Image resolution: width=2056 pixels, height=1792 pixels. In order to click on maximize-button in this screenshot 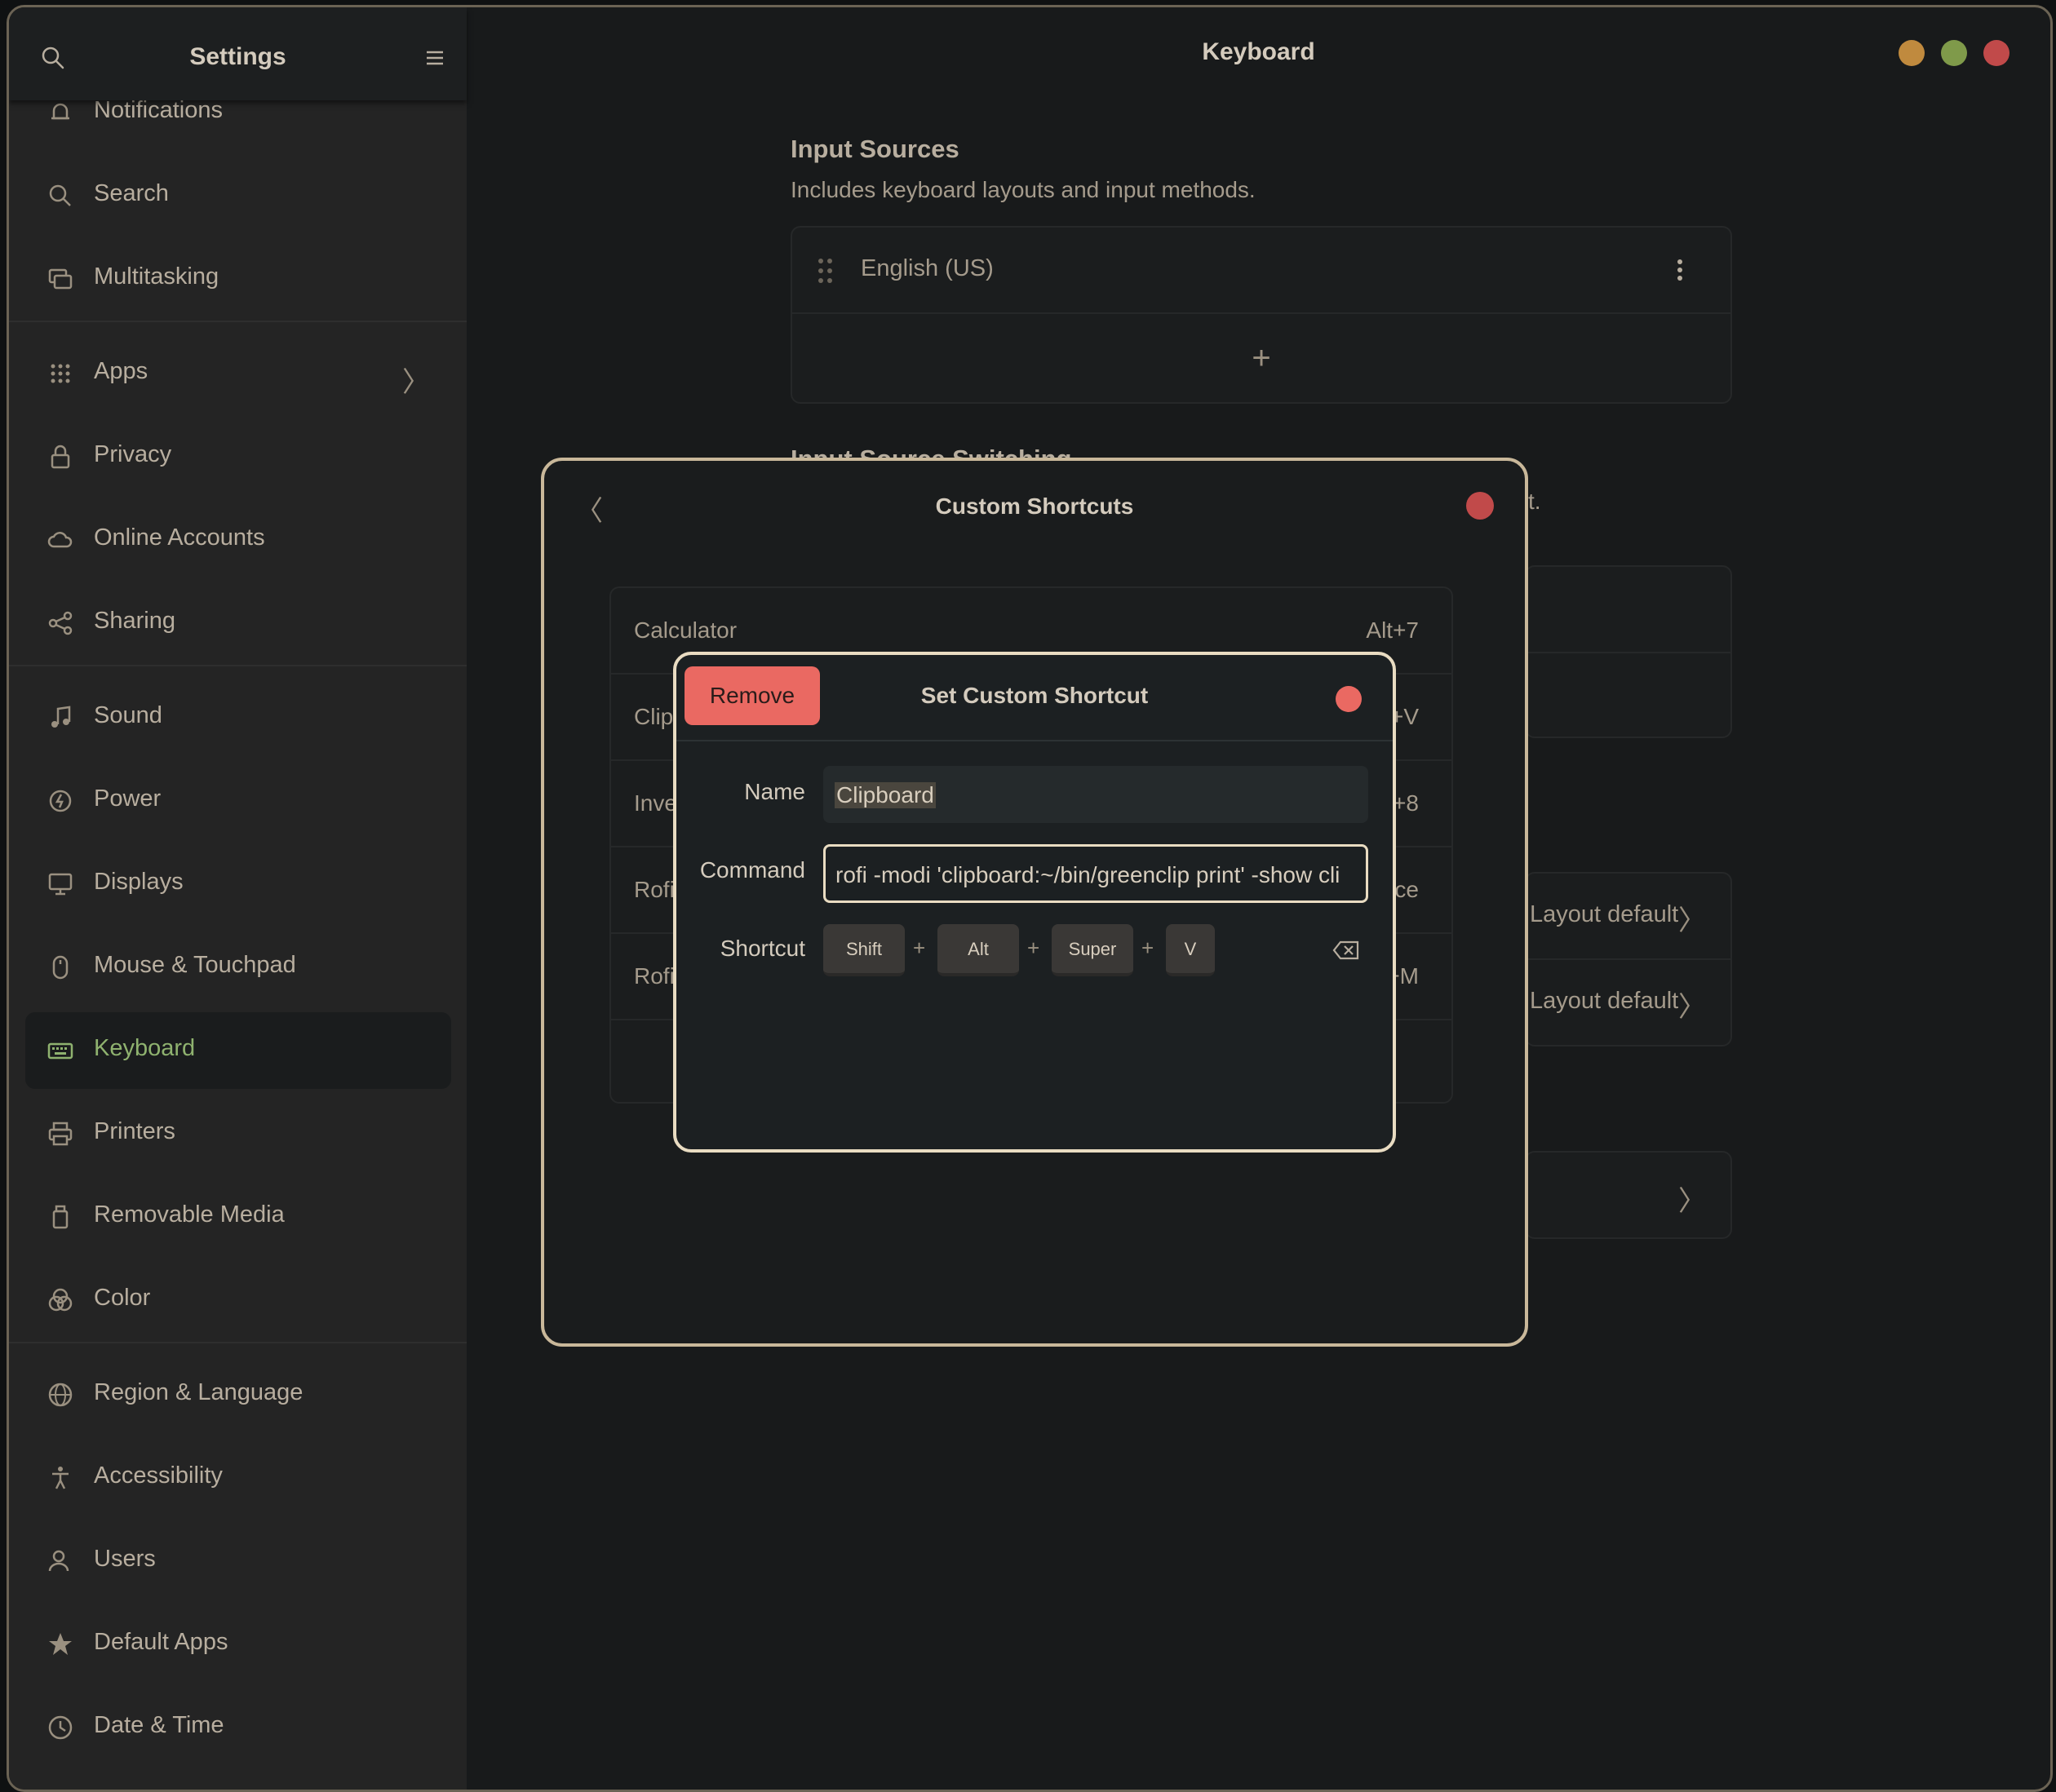, I will do `click(1954, 53)`.